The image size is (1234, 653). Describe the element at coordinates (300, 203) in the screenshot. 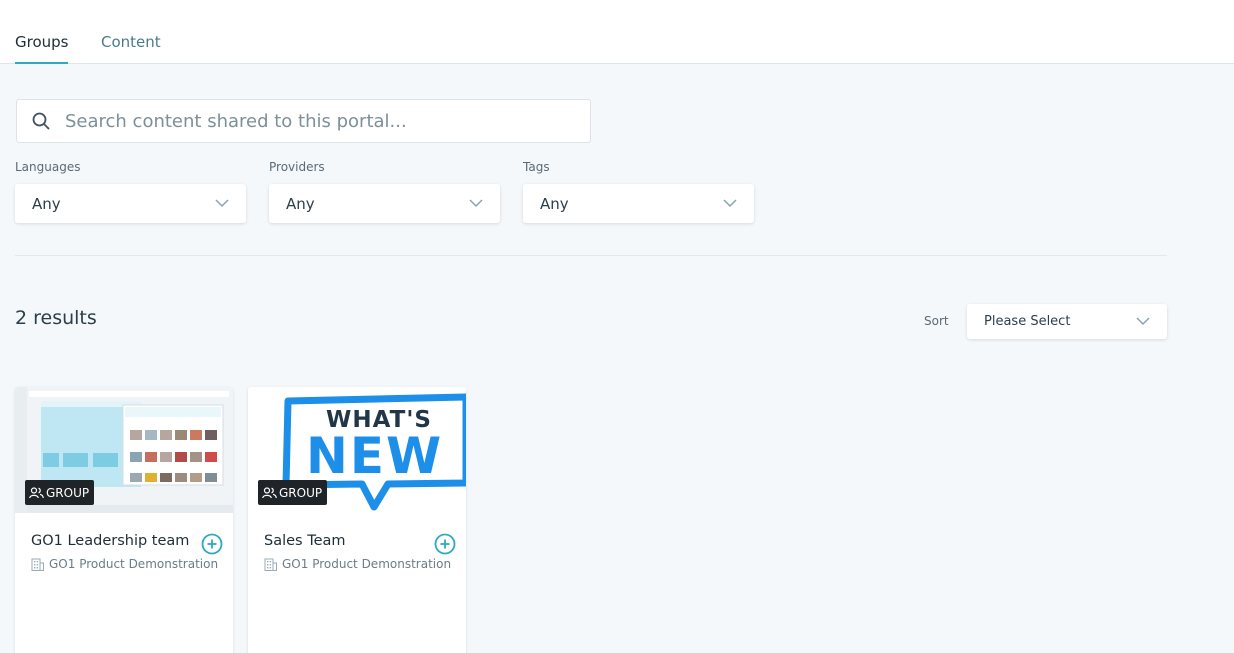

I see `providers-value: Any` at that location.